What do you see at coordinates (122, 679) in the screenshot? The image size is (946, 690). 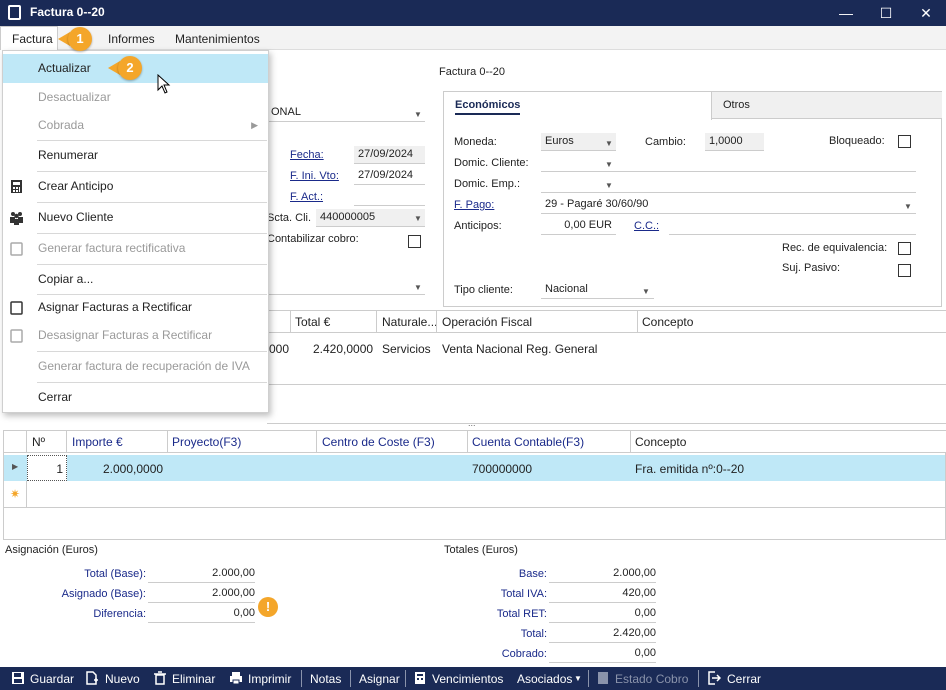 I see `nuevo-button: Nuevo` at bounding box center [122, 679].